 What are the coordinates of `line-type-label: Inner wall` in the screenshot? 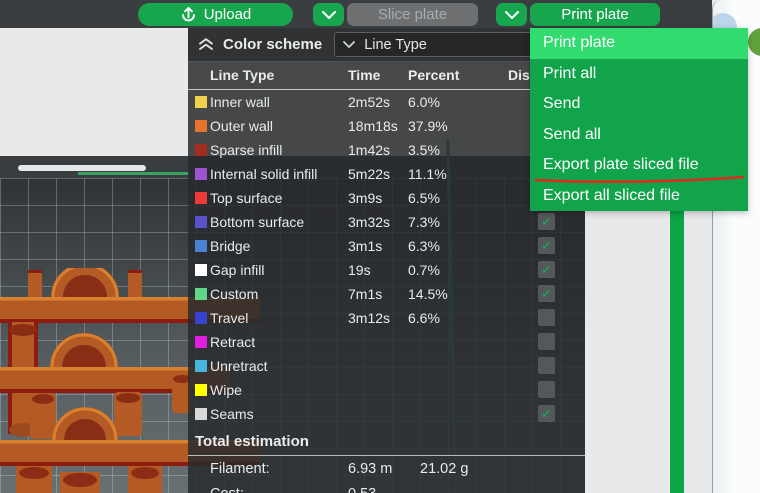 It's located at (240, 102).